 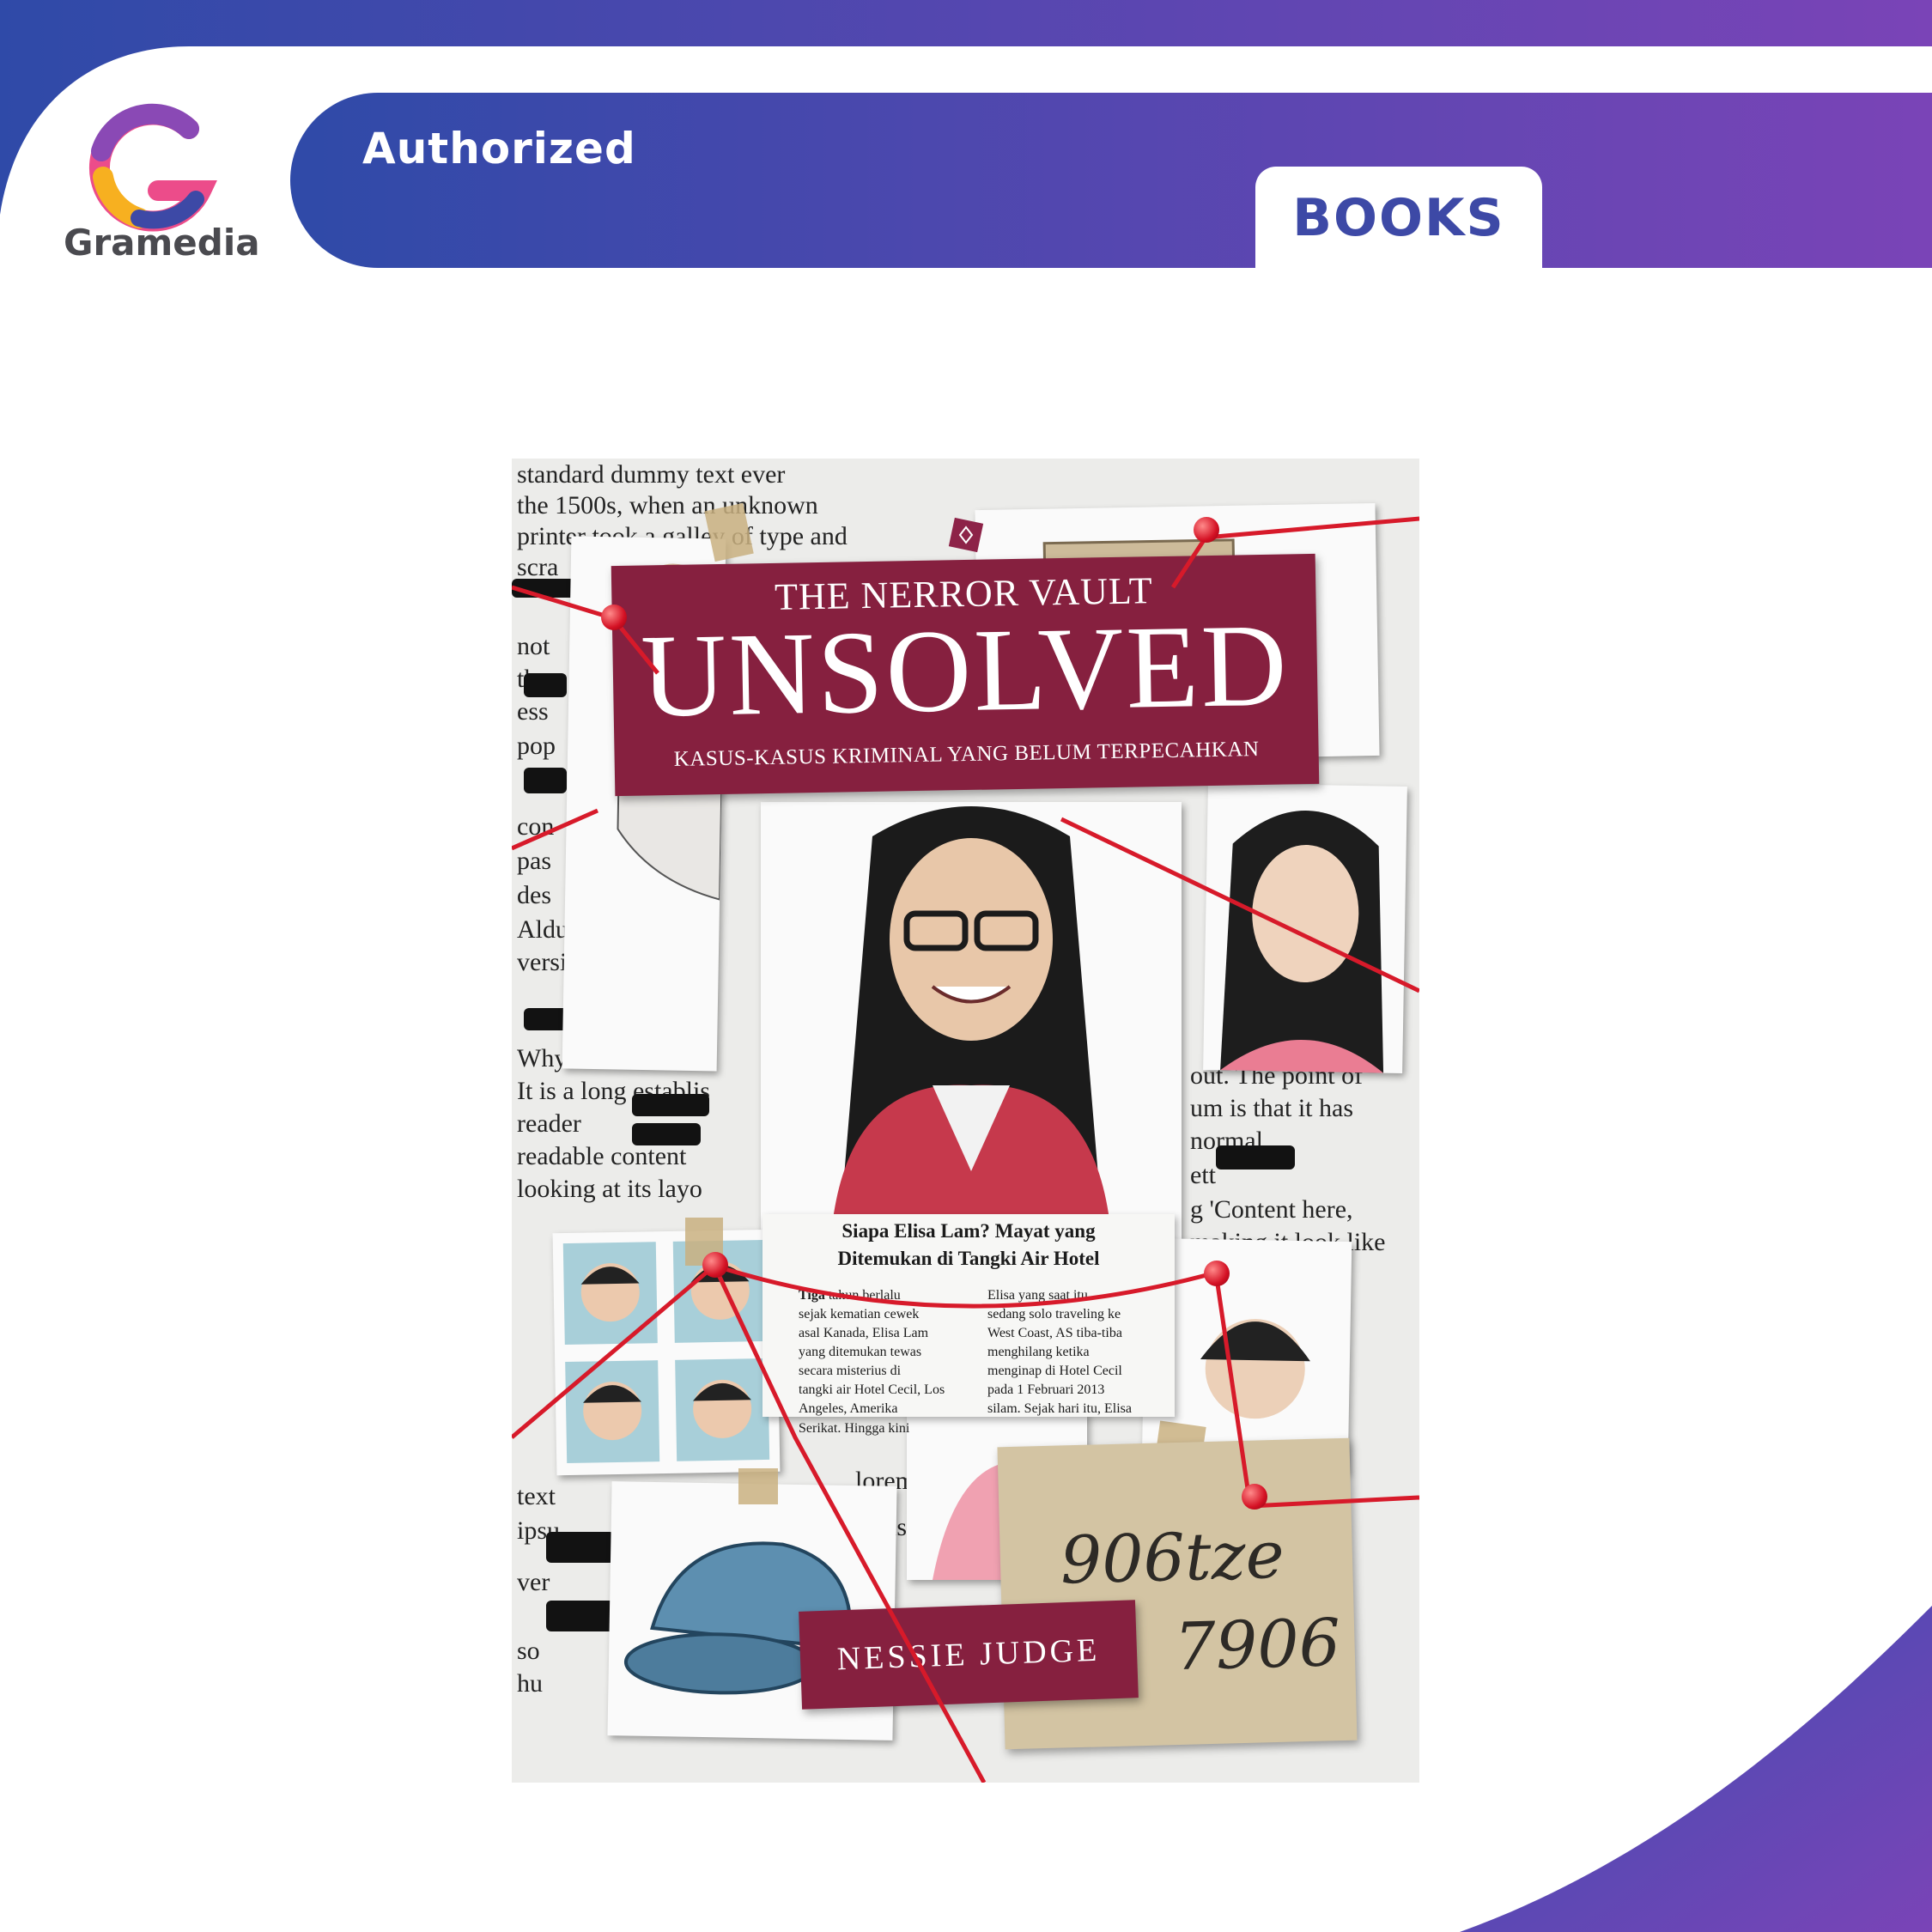 What do you see at coordinates (499, 148) in the screenshot?
I see `authorized-label: Authorized` at bounding box center [499, 148].